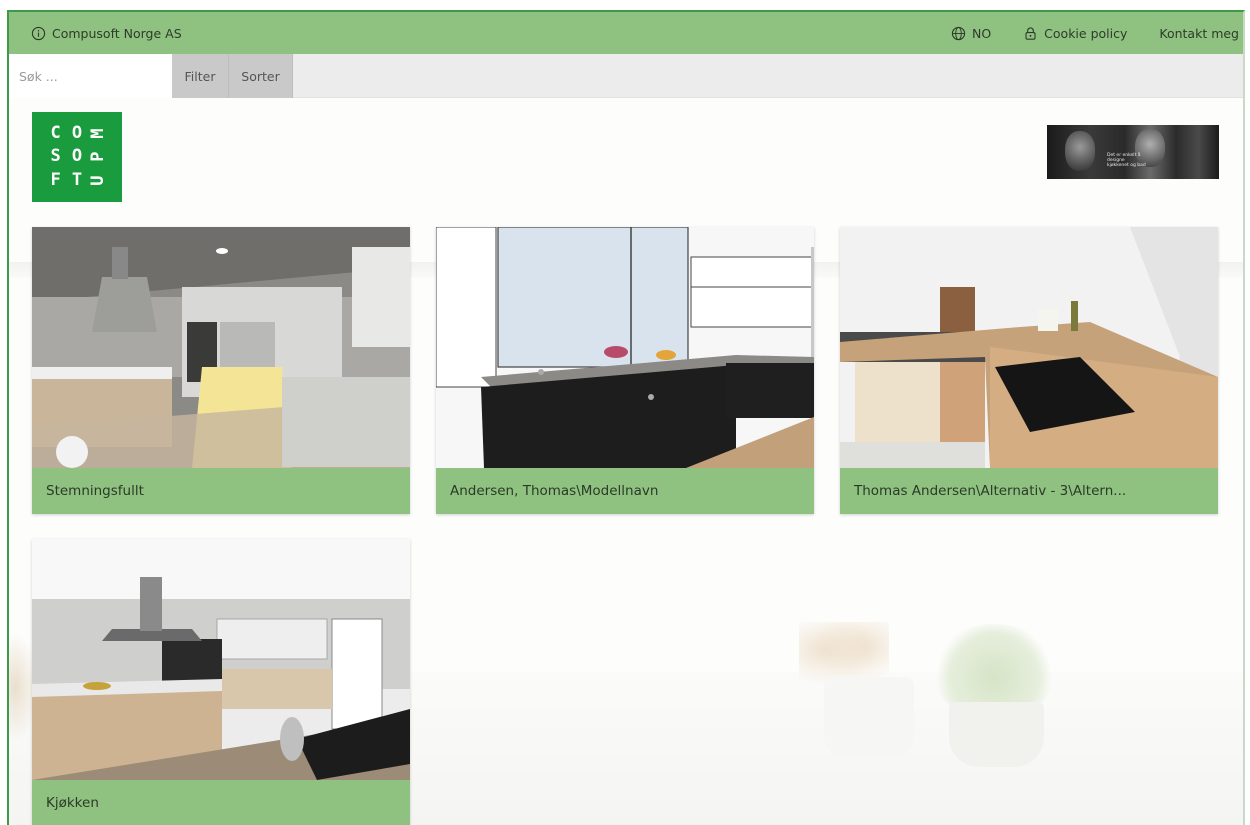 This screenshot has width=1250, height=825. What do you see at coordinates (625, 491) in the screenshot?
I see `project-title: Andersen, Thomas\Modellnavn` at bounding box center [625, 491].